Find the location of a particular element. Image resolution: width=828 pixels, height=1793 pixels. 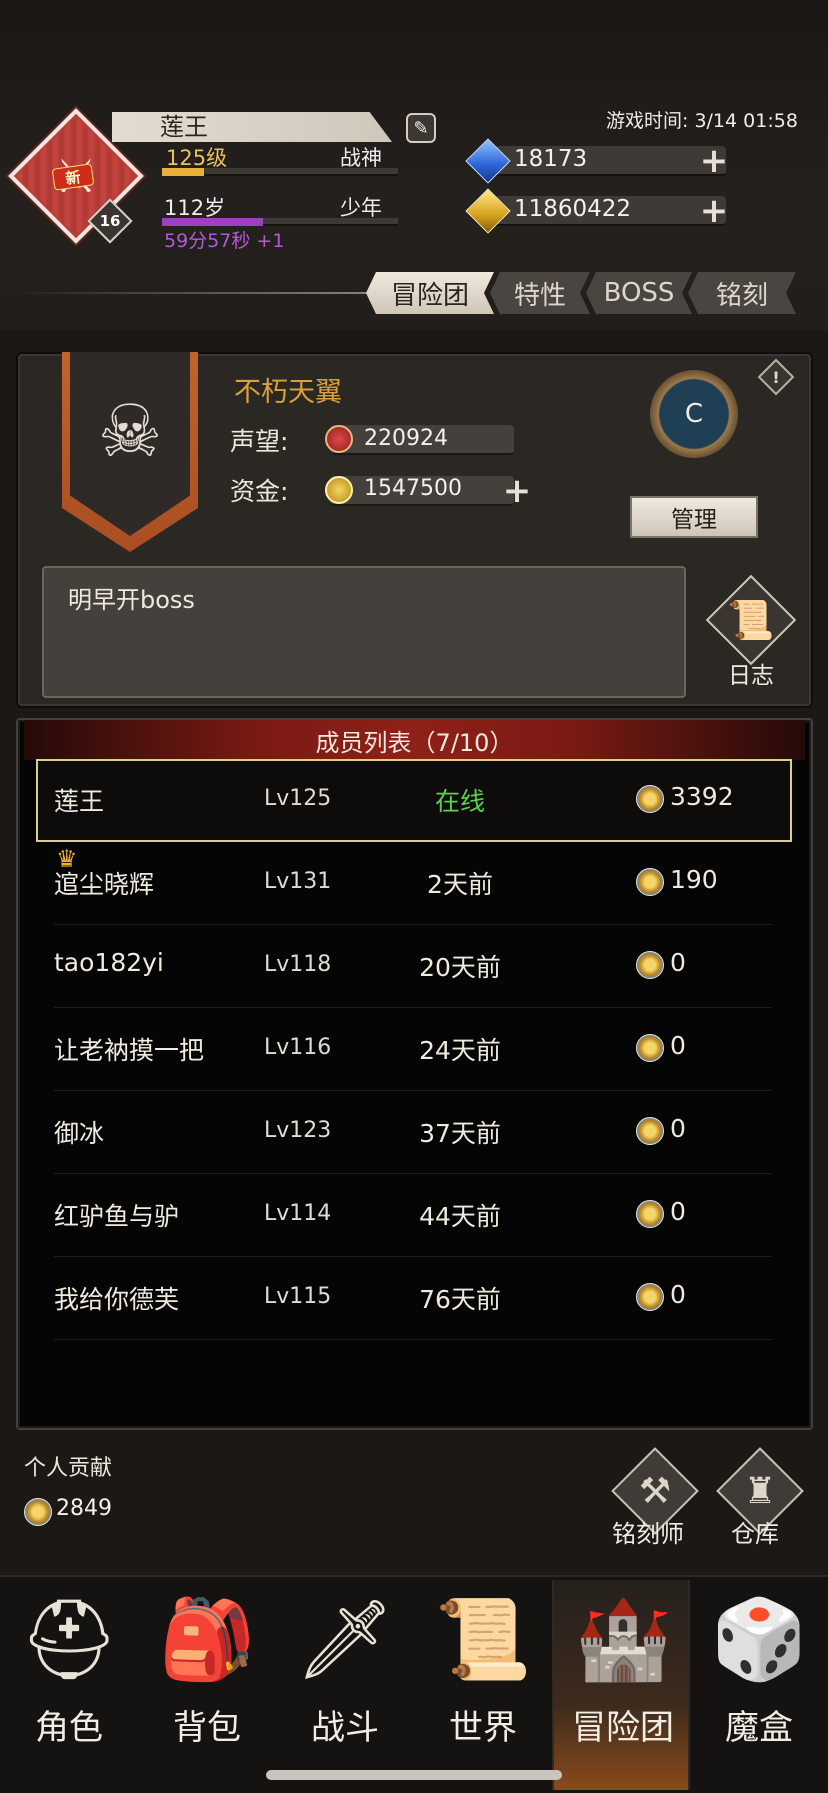

nav-character: ⛑ 角色 is located at coordinates (69, 1685).